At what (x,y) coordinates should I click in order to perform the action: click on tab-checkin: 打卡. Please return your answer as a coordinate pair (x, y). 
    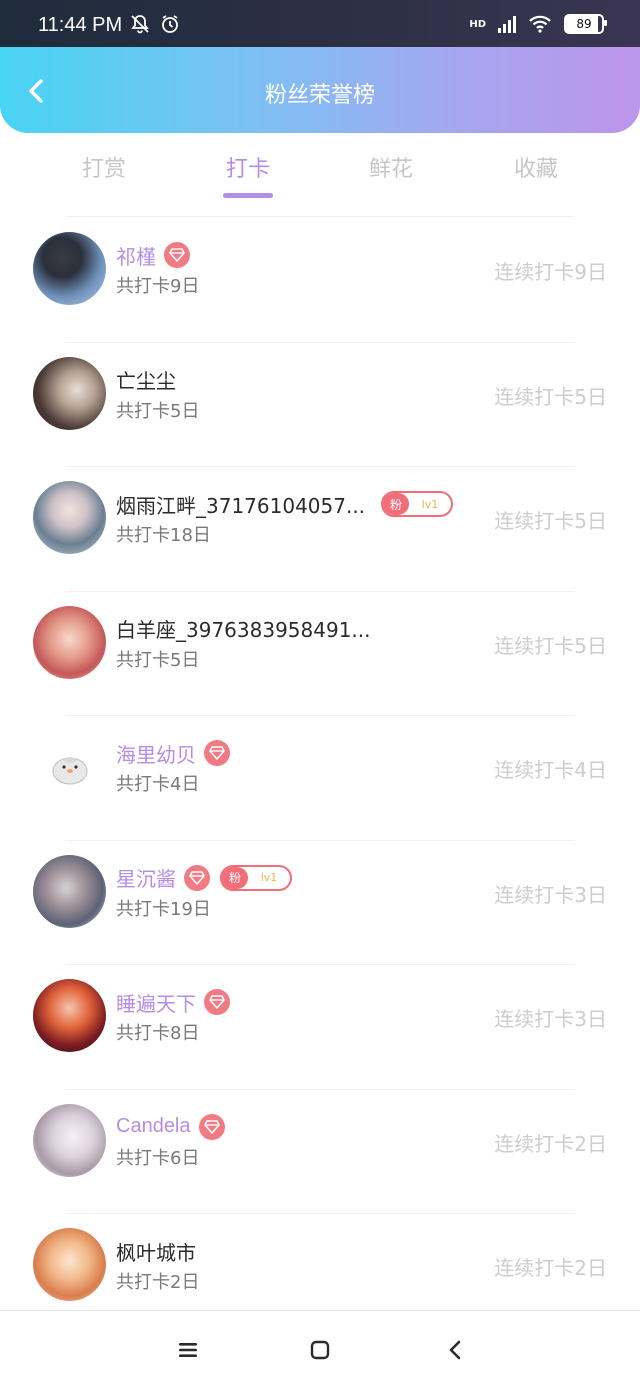
    Looking at the image, I should click on (248, 167).